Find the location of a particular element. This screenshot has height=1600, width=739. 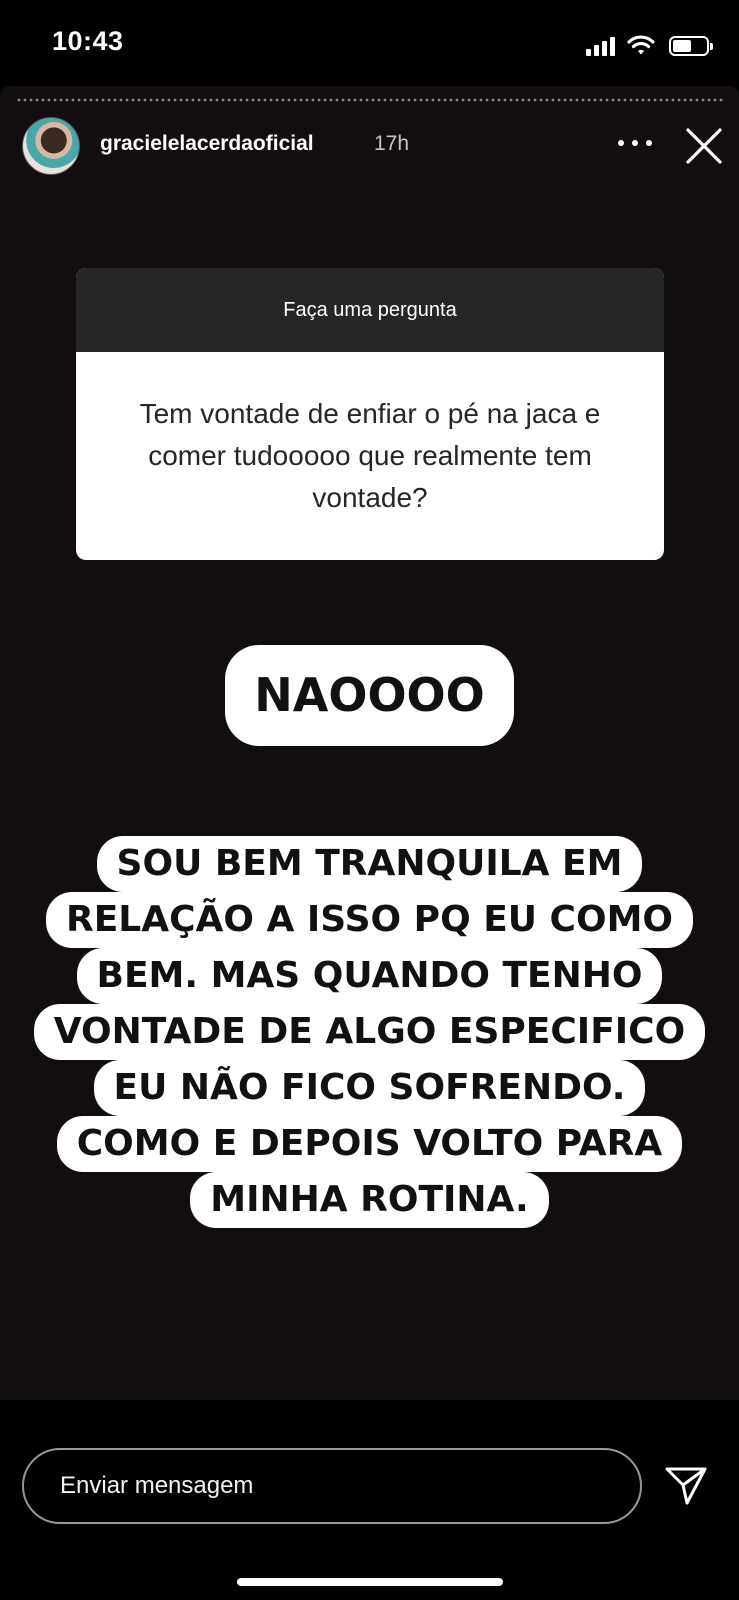

status-bar: 10:43 is located at coordinates (369, 43).